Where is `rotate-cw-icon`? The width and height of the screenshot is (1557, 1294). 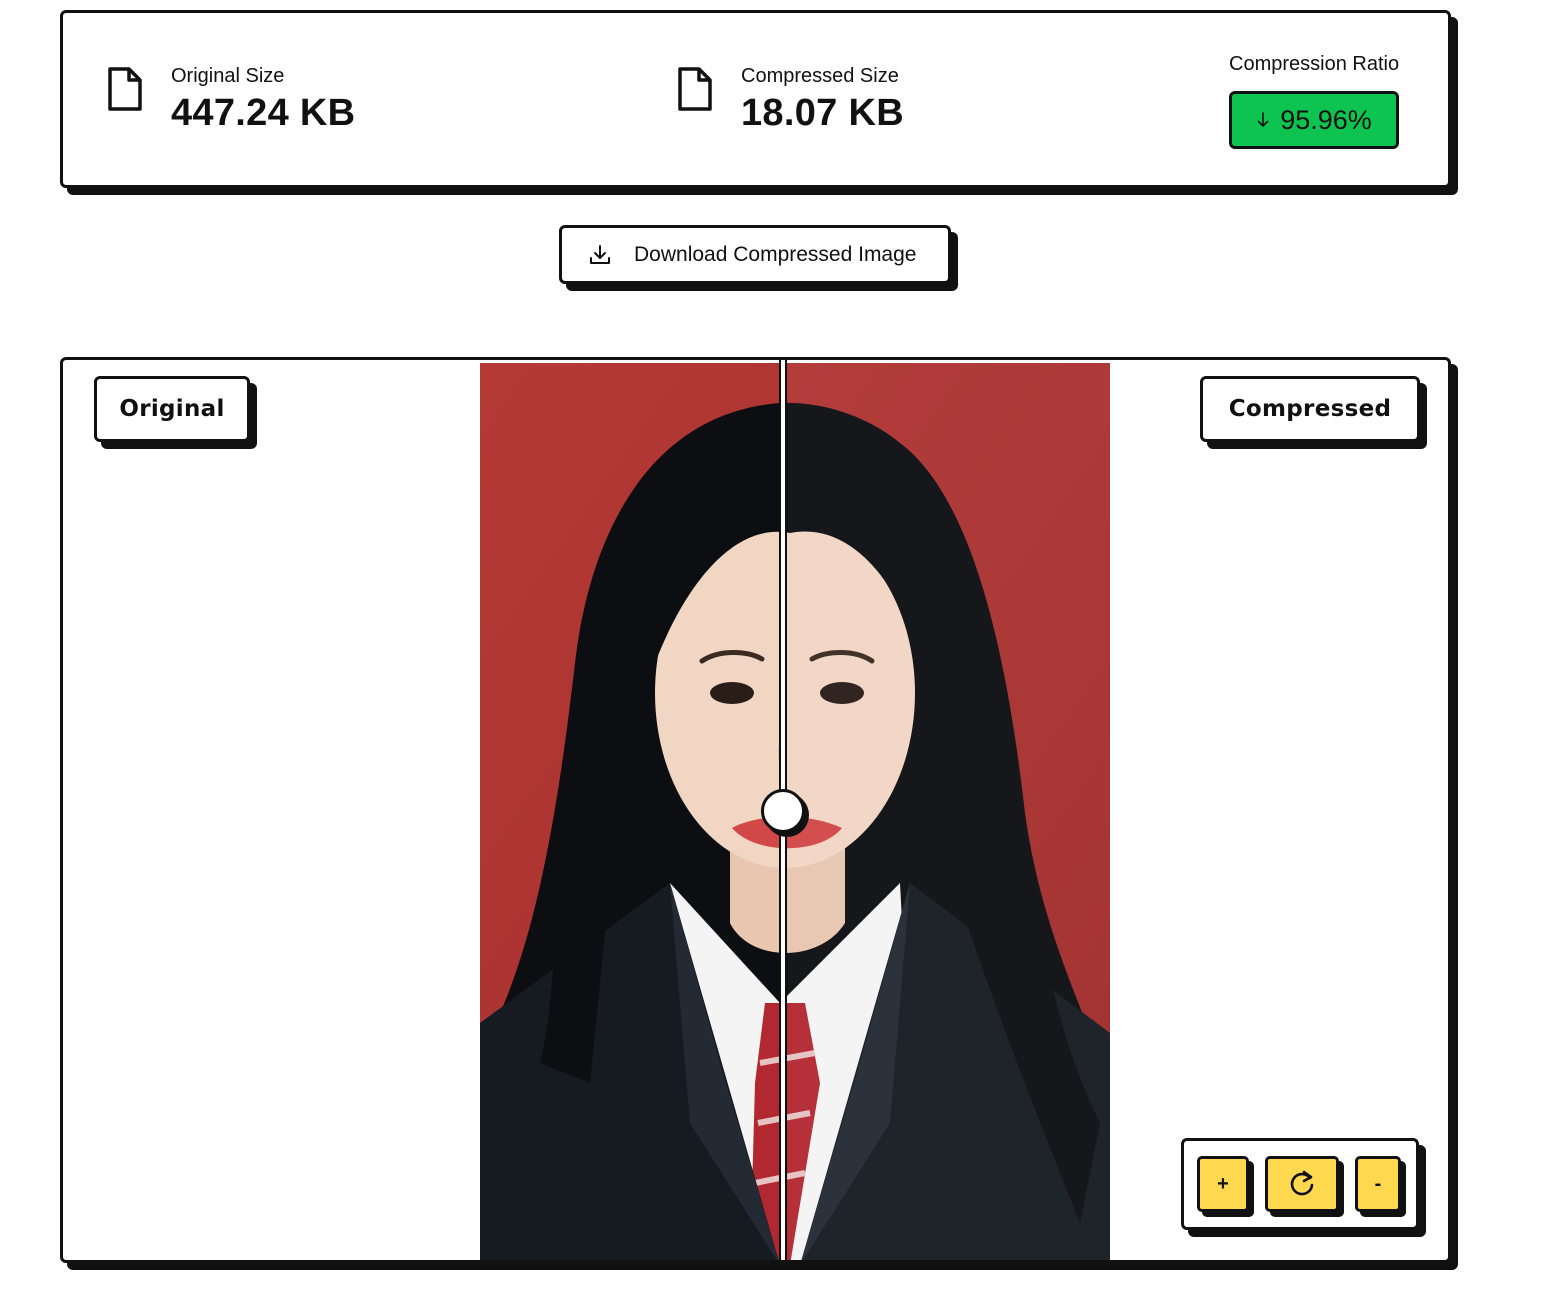 rotate-cw-icon is located at coordinates (1302, 1183).